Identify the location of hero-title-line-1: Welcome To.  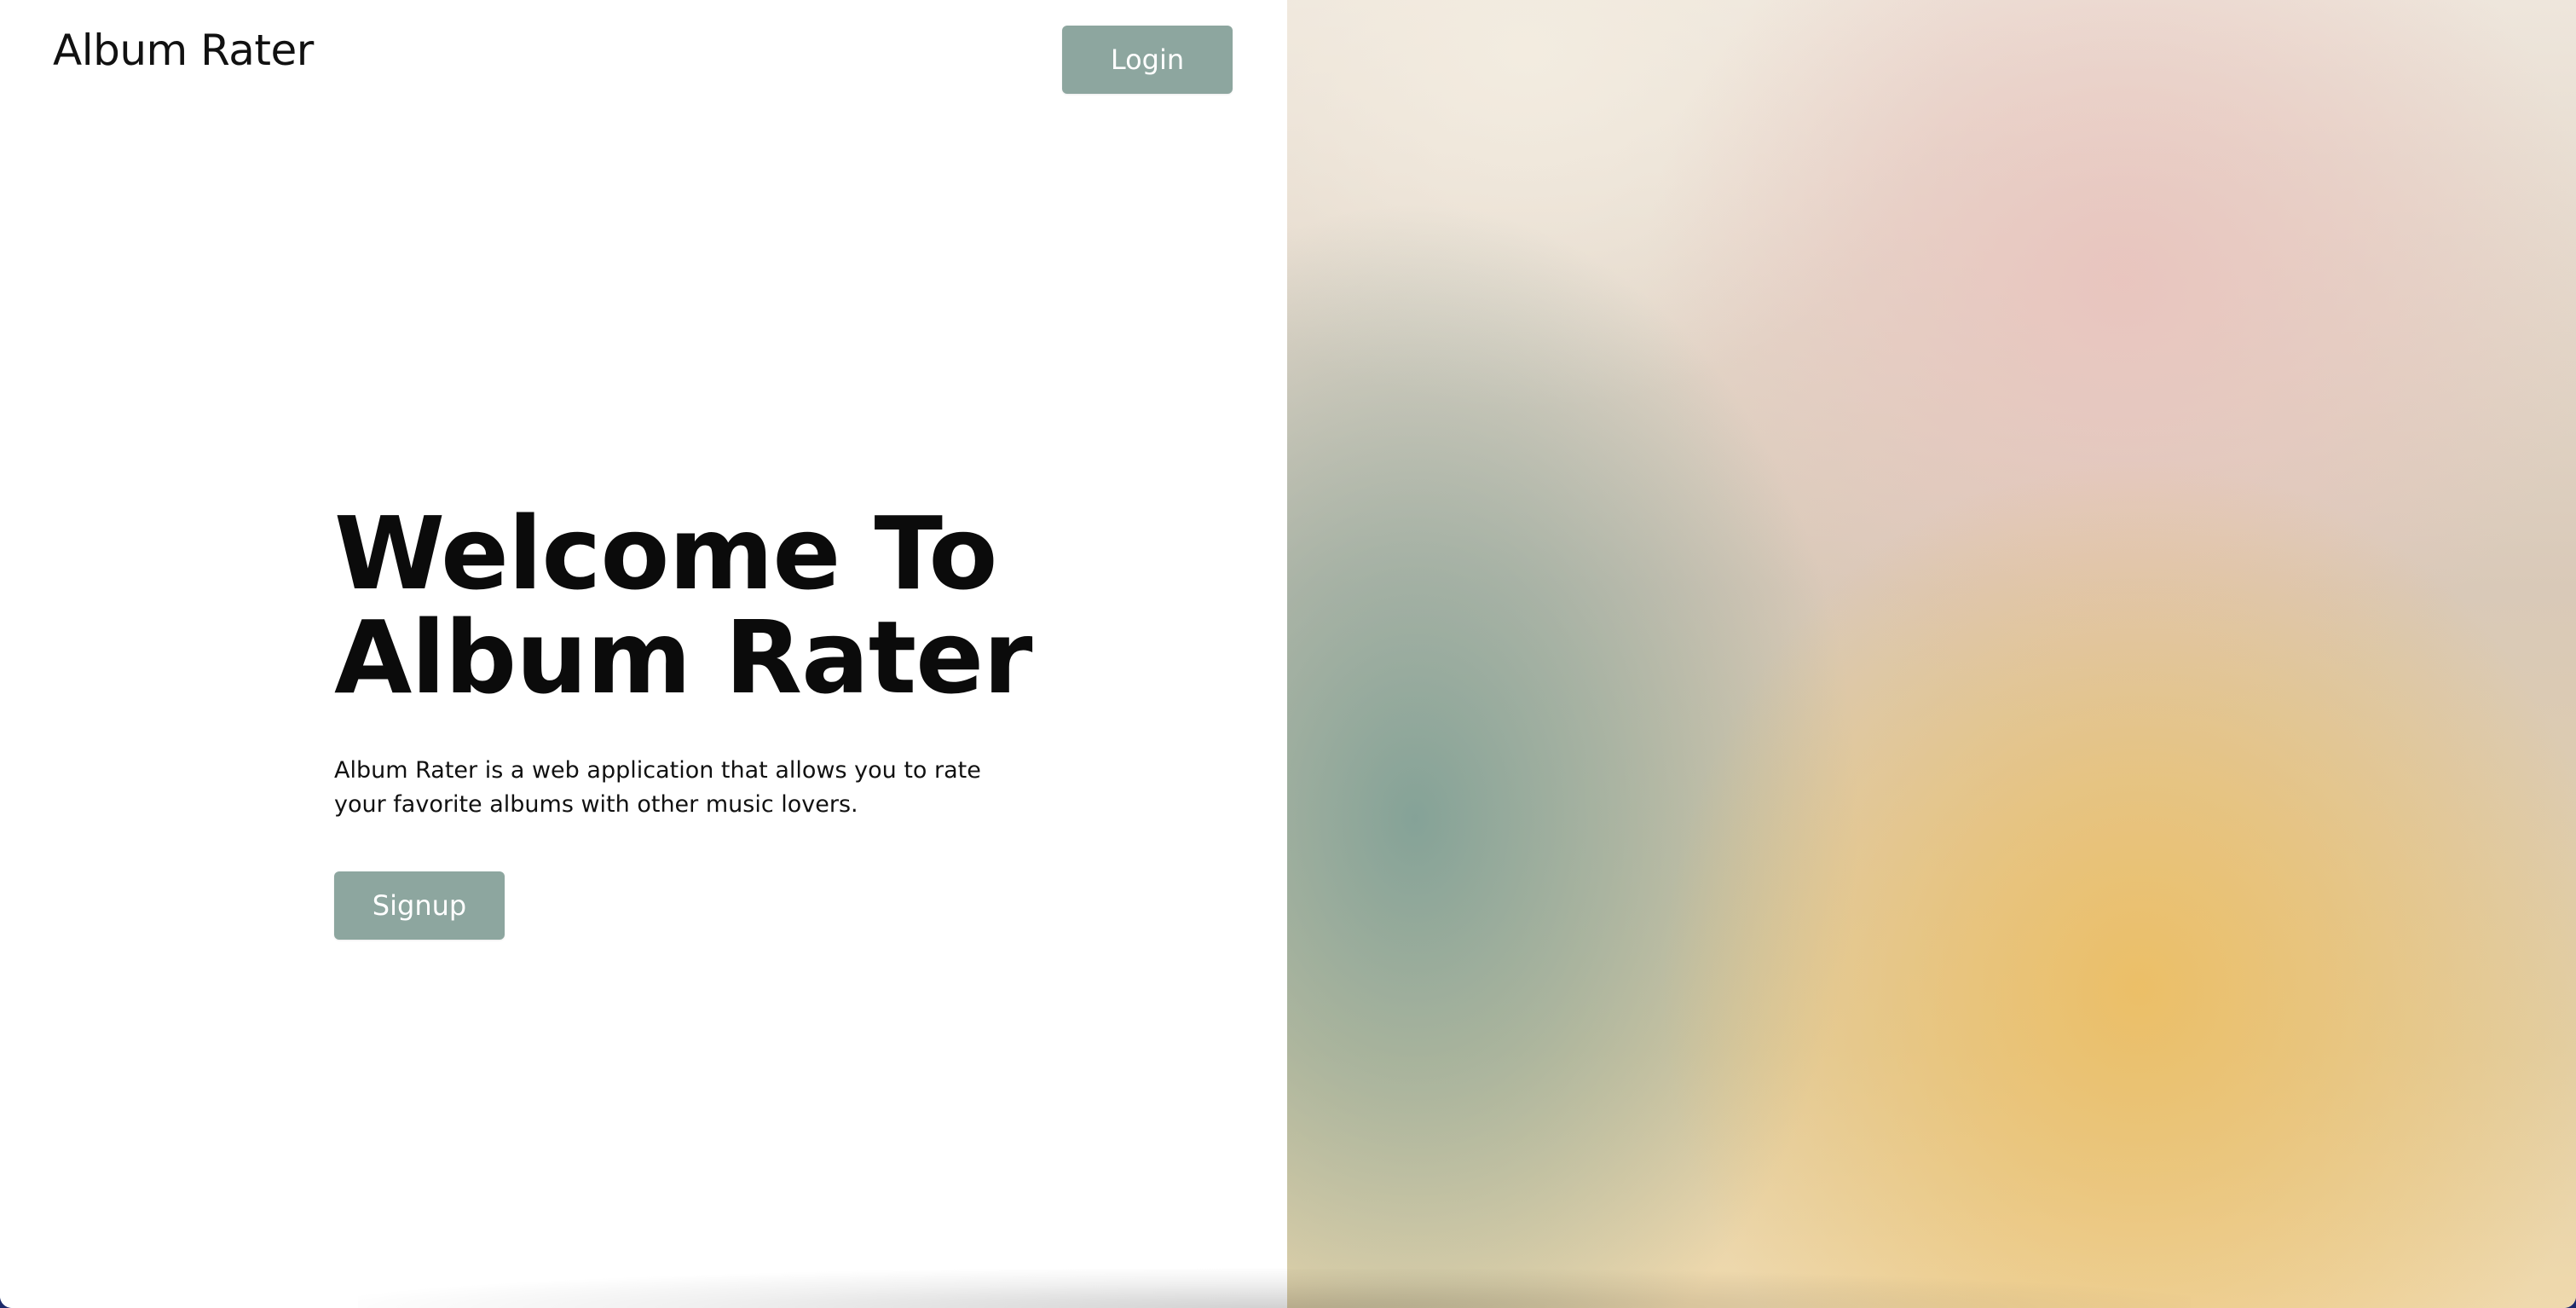
(665, 553).